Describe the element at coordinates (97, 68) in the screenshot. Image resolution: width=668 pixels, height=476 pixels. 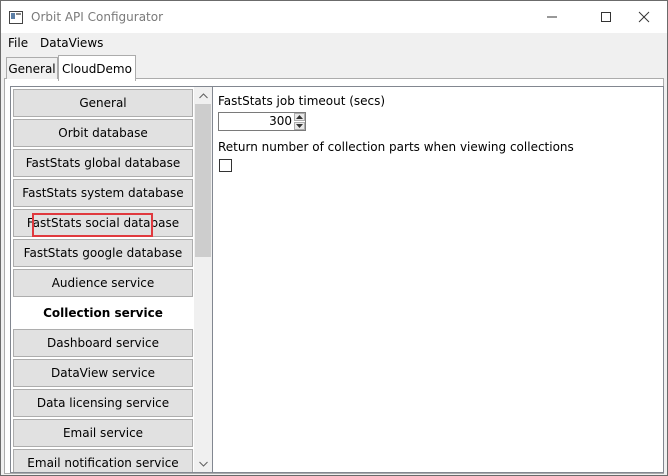
I see `tab-clouddemo: CloudDemo` at that location.